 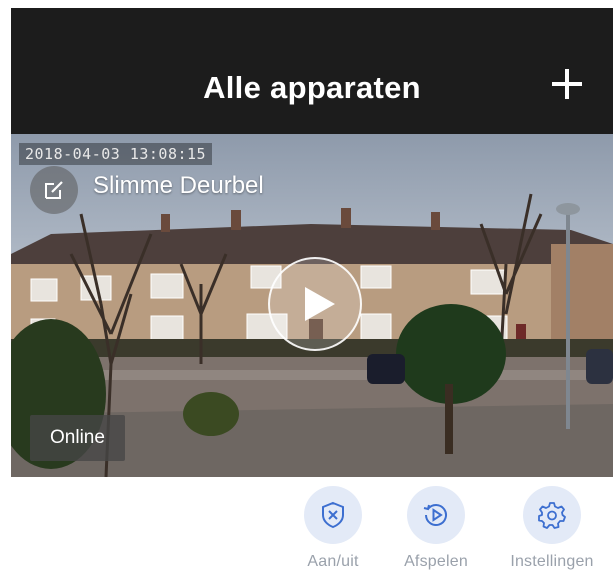 I want to click on play-live-button, so click(x=315, y=304).